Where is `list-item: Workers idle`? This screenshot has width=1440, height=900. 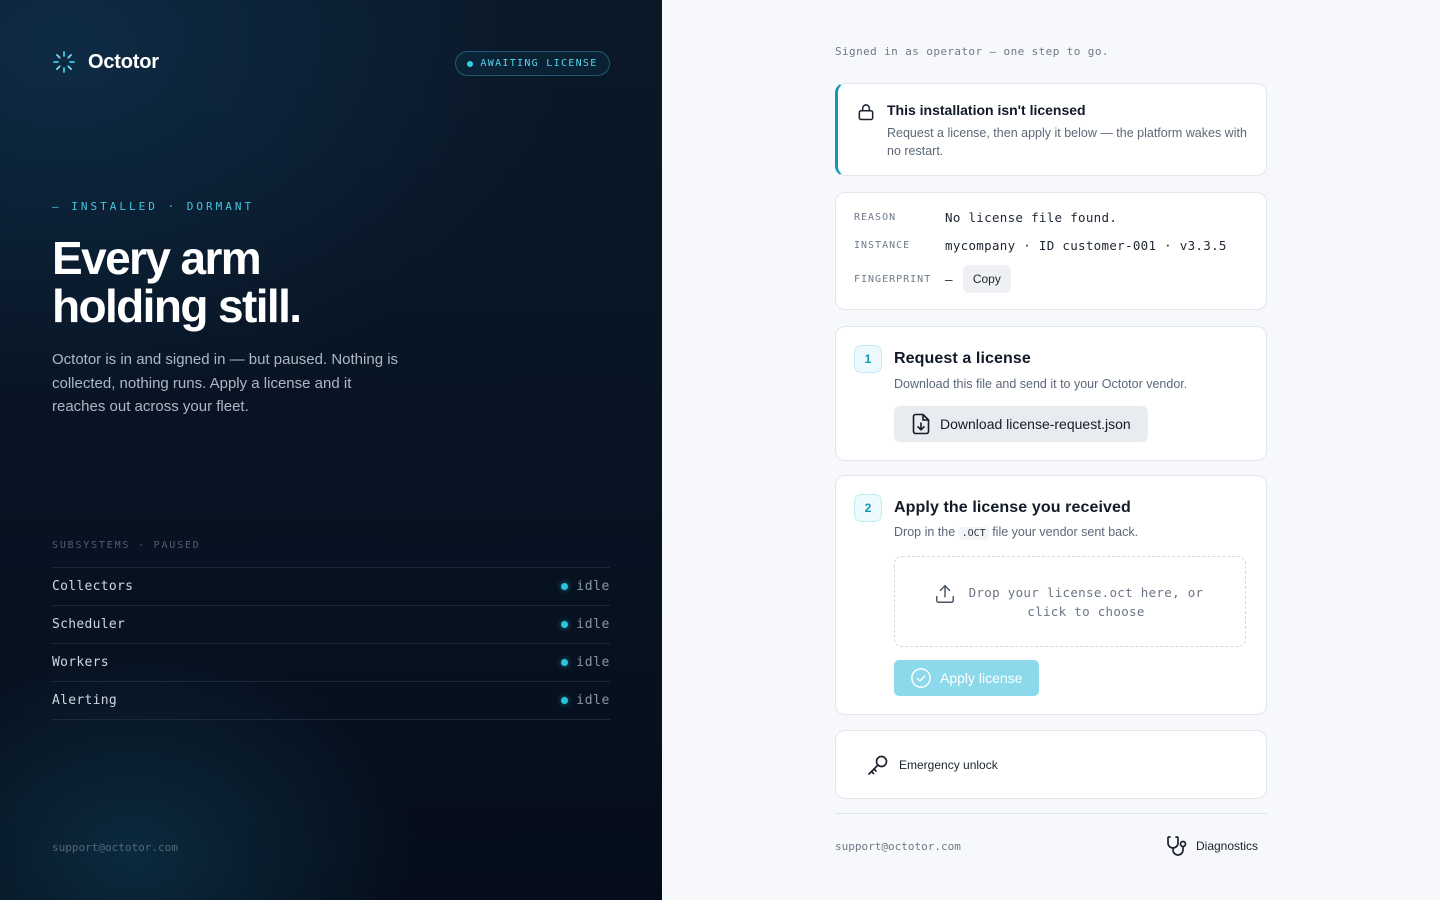
list-item: Workers idle is located at coordinates (331, 663).